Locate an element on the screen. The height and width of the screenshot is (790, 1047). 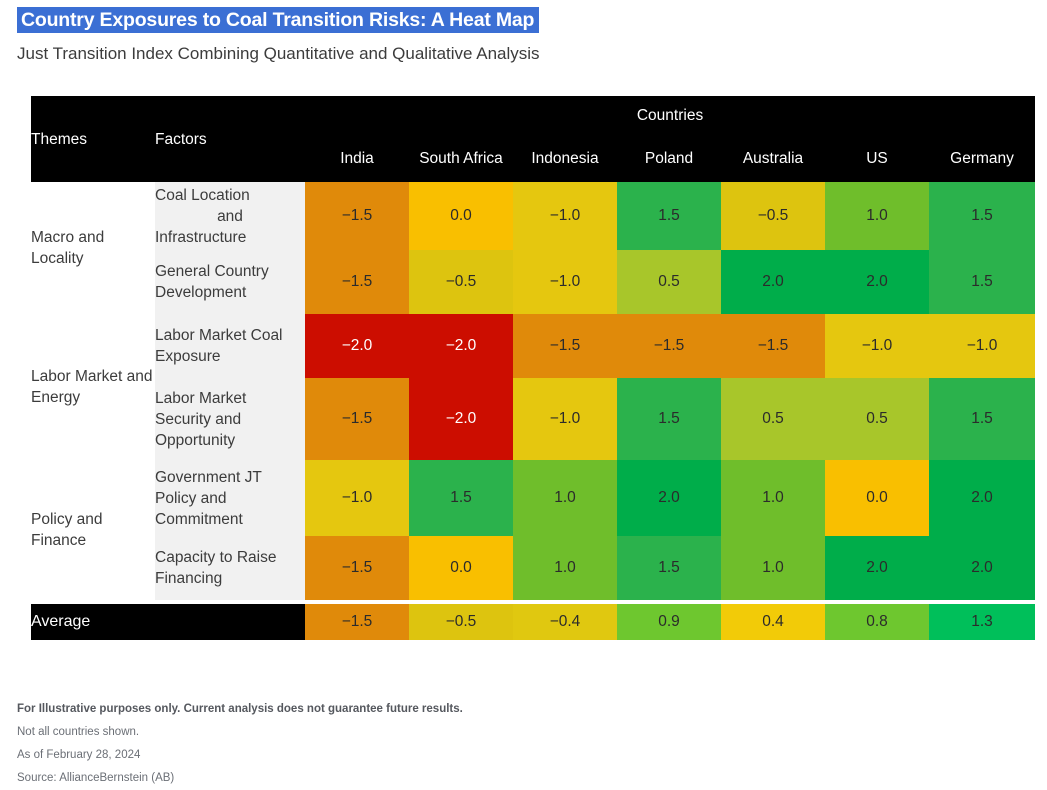
header-row-top: Themes Factors Countries is located at coordinates (533, 139).